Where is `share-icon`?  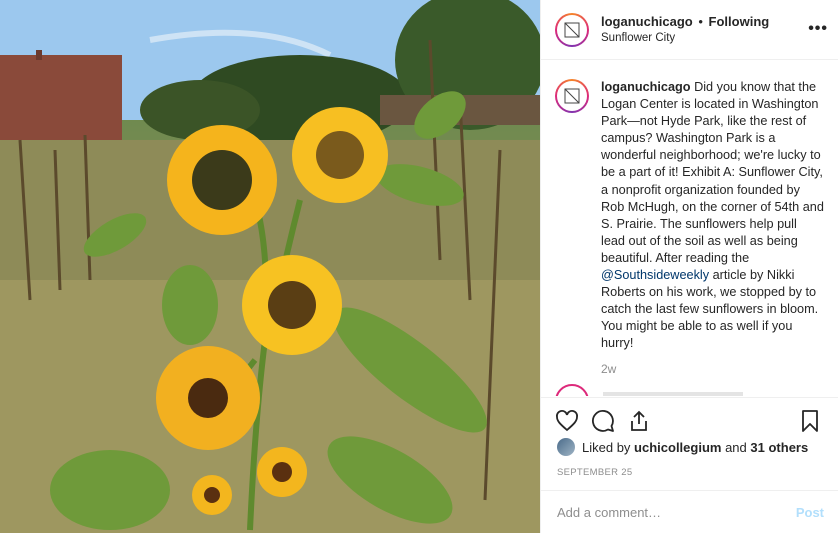
share-icon is located at coordinates (639, 420).